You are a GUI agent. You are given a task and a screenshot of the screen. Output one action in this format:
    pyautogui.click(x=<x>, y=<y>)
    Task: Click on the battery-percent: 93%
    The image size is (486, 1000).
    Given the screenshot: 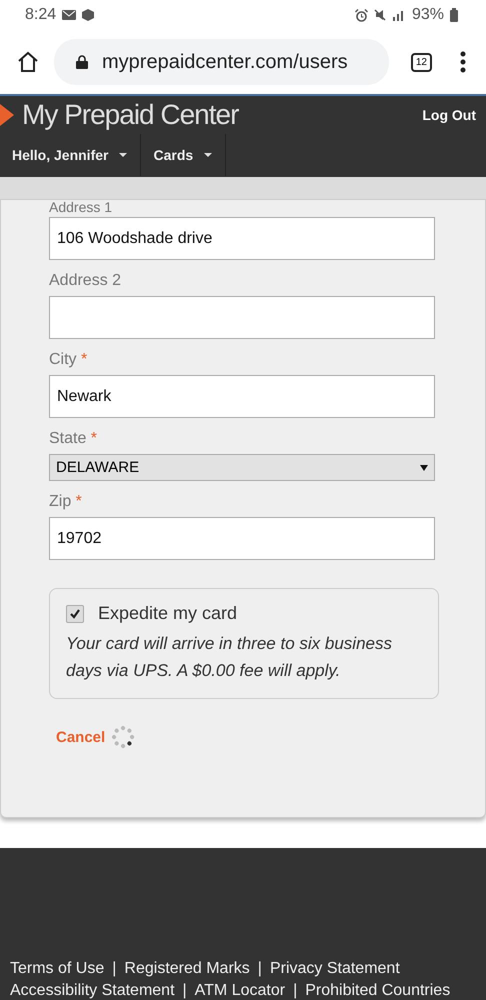 What is the action you would take?
    pyautogui.click(x=428, y=15)
    